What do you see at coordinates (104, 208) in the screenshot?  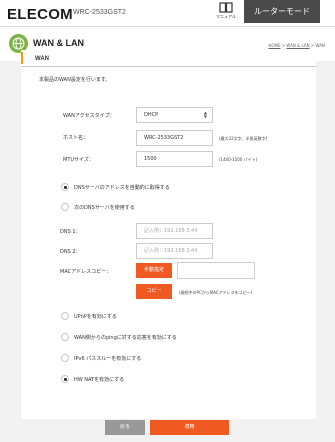 I see `dns-manual-label: 次のDNSサーバを使用する` at bounding box center [104, 208].